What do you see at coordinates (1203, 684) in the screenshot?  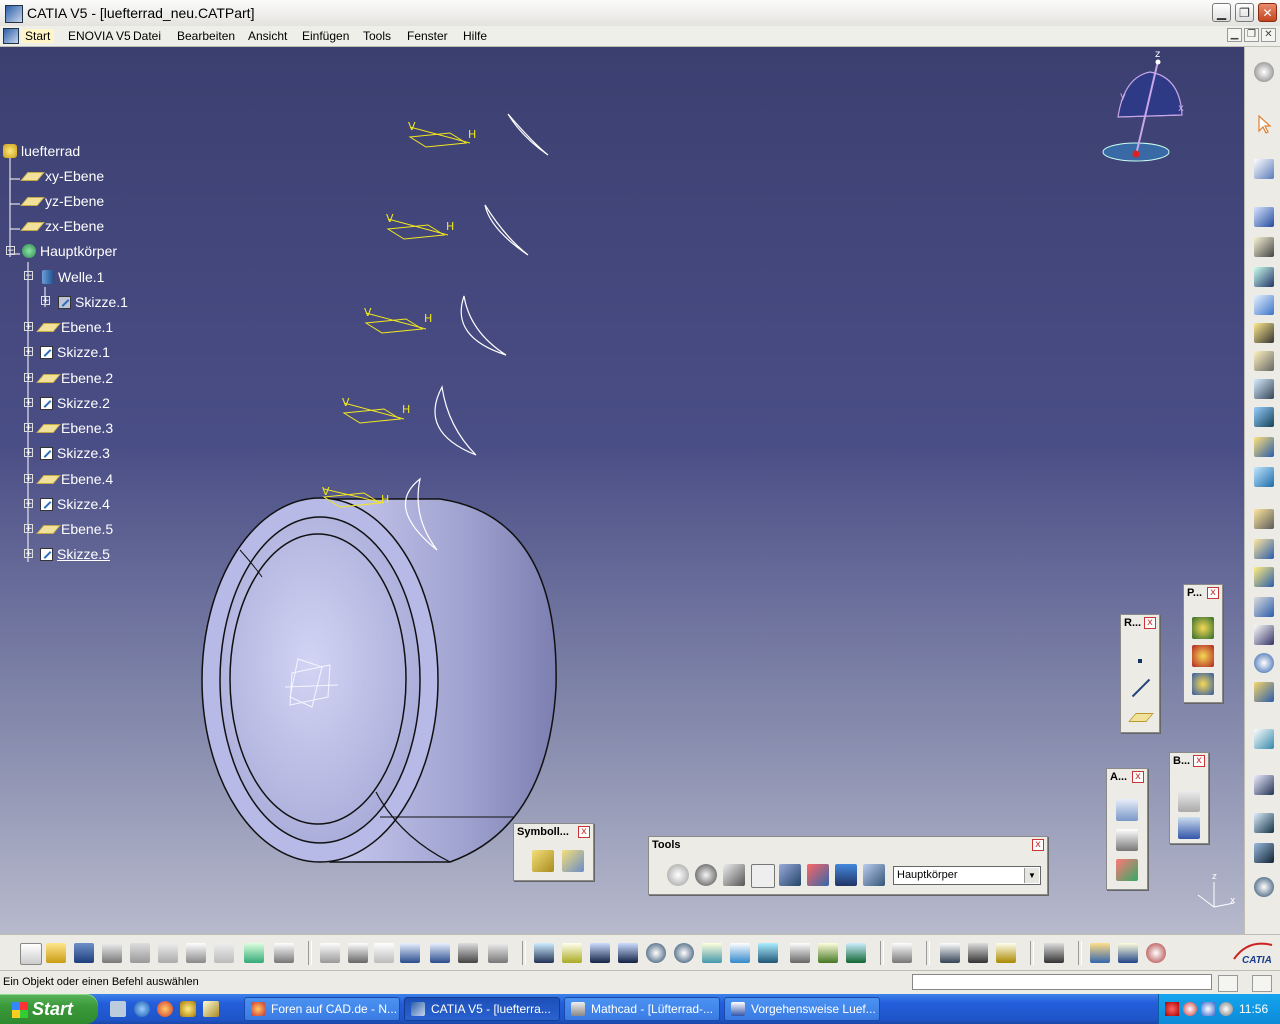 I see `boolean-icon` at bounding box center [1203, 684].